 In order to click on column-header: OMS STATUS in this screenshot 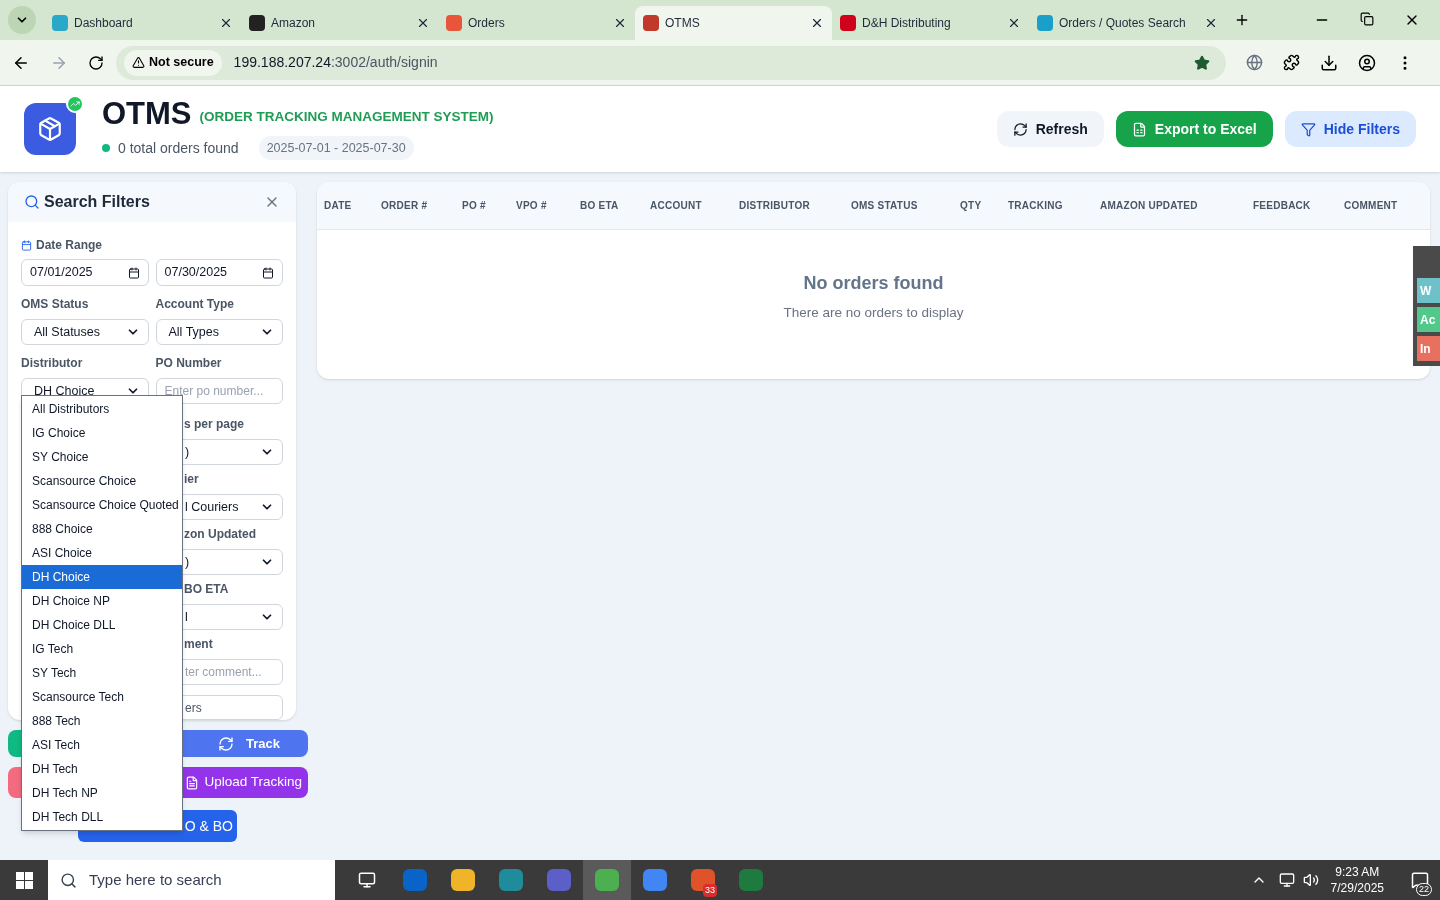, I will do `click(885, 206)`.